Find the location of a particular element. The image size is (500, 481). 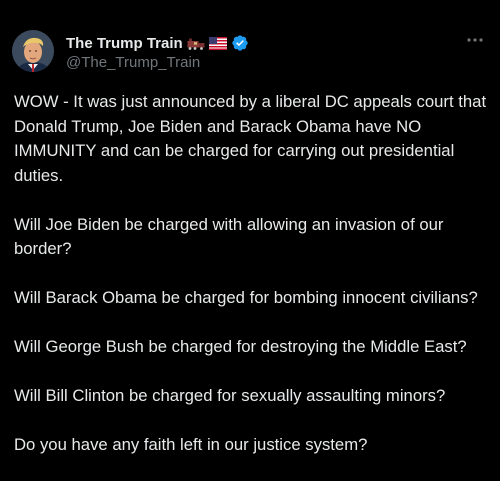

more-options-button is located at coordinates (475, 40).